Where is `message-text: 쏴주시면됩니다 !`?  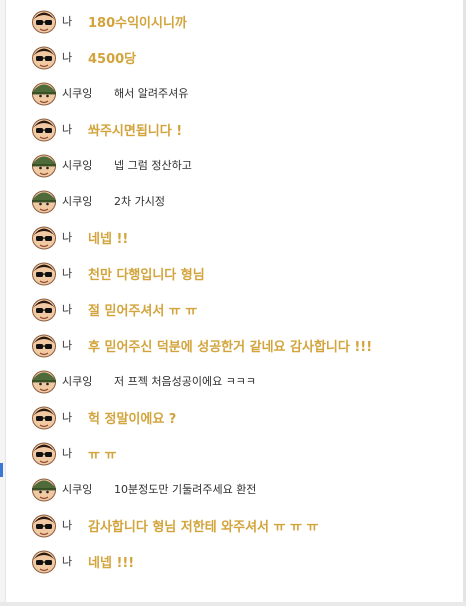 message-text: 쏴주시면됩니다 ! is located at coordinates (135, 131).